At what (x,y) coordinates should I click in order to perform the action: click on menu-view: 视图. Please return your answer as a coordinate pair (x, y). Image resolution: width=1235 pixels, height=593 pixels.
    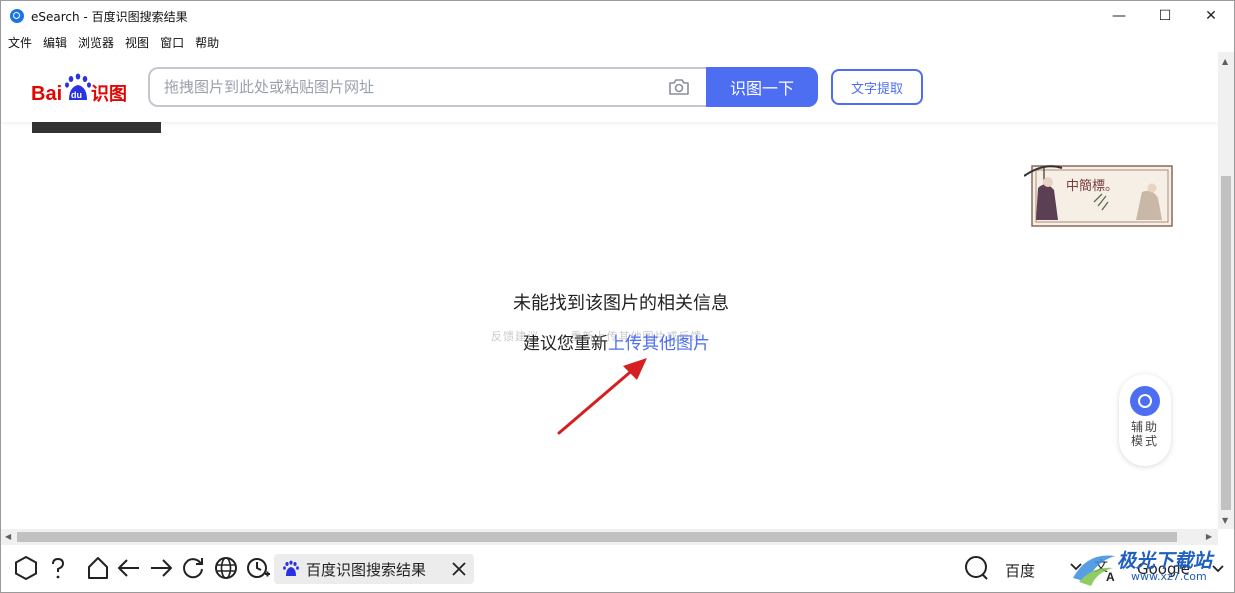
    Looking at the image, I should click on (137, 42).